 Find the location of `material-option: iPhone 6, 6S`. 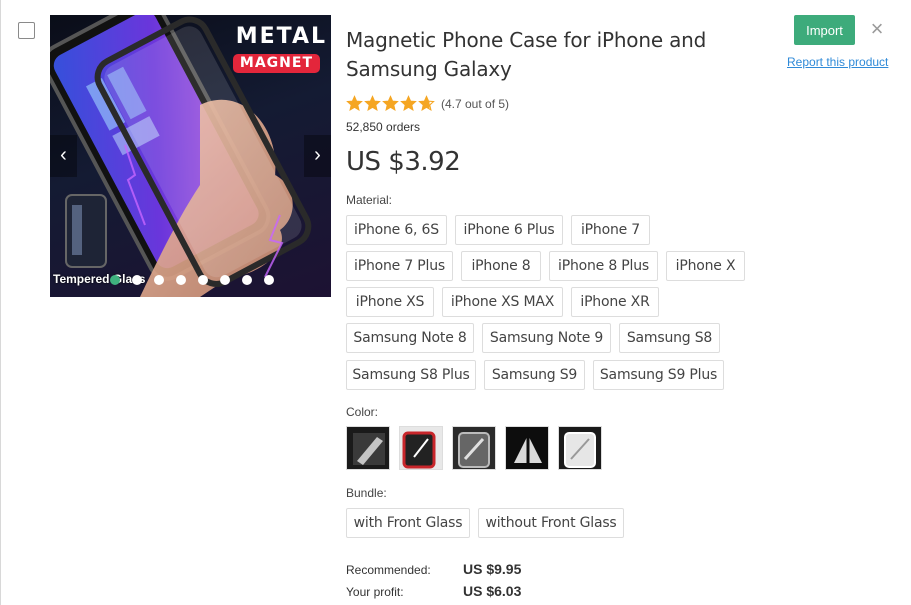

material-option: iPhone 6, 6S is located at coordinates (396, 230).